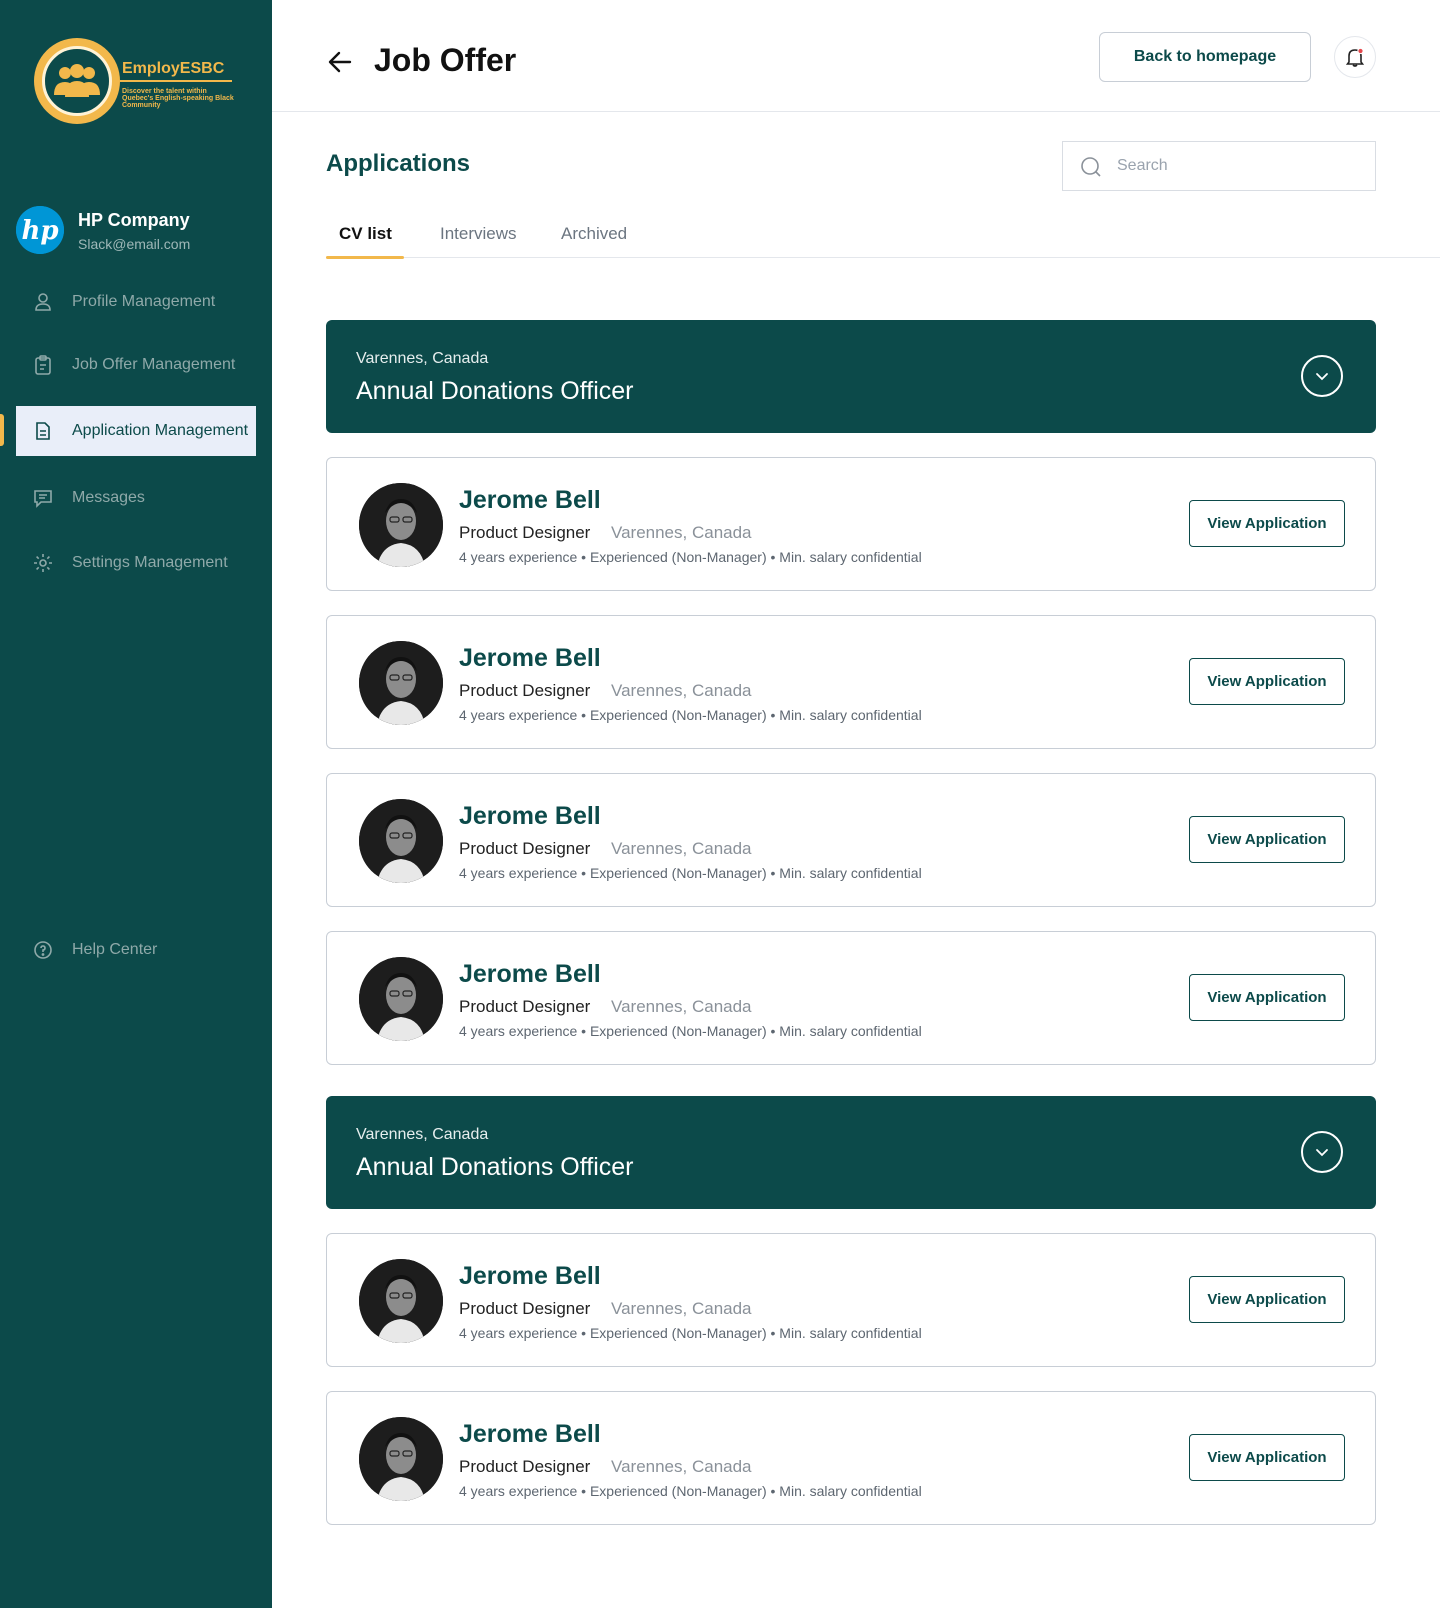 The width and height of the screenshot is (1440, 1608). Describe the element at coordinates (445, 60) in the screenshot. I see `page-title: Job Offer` at that location.